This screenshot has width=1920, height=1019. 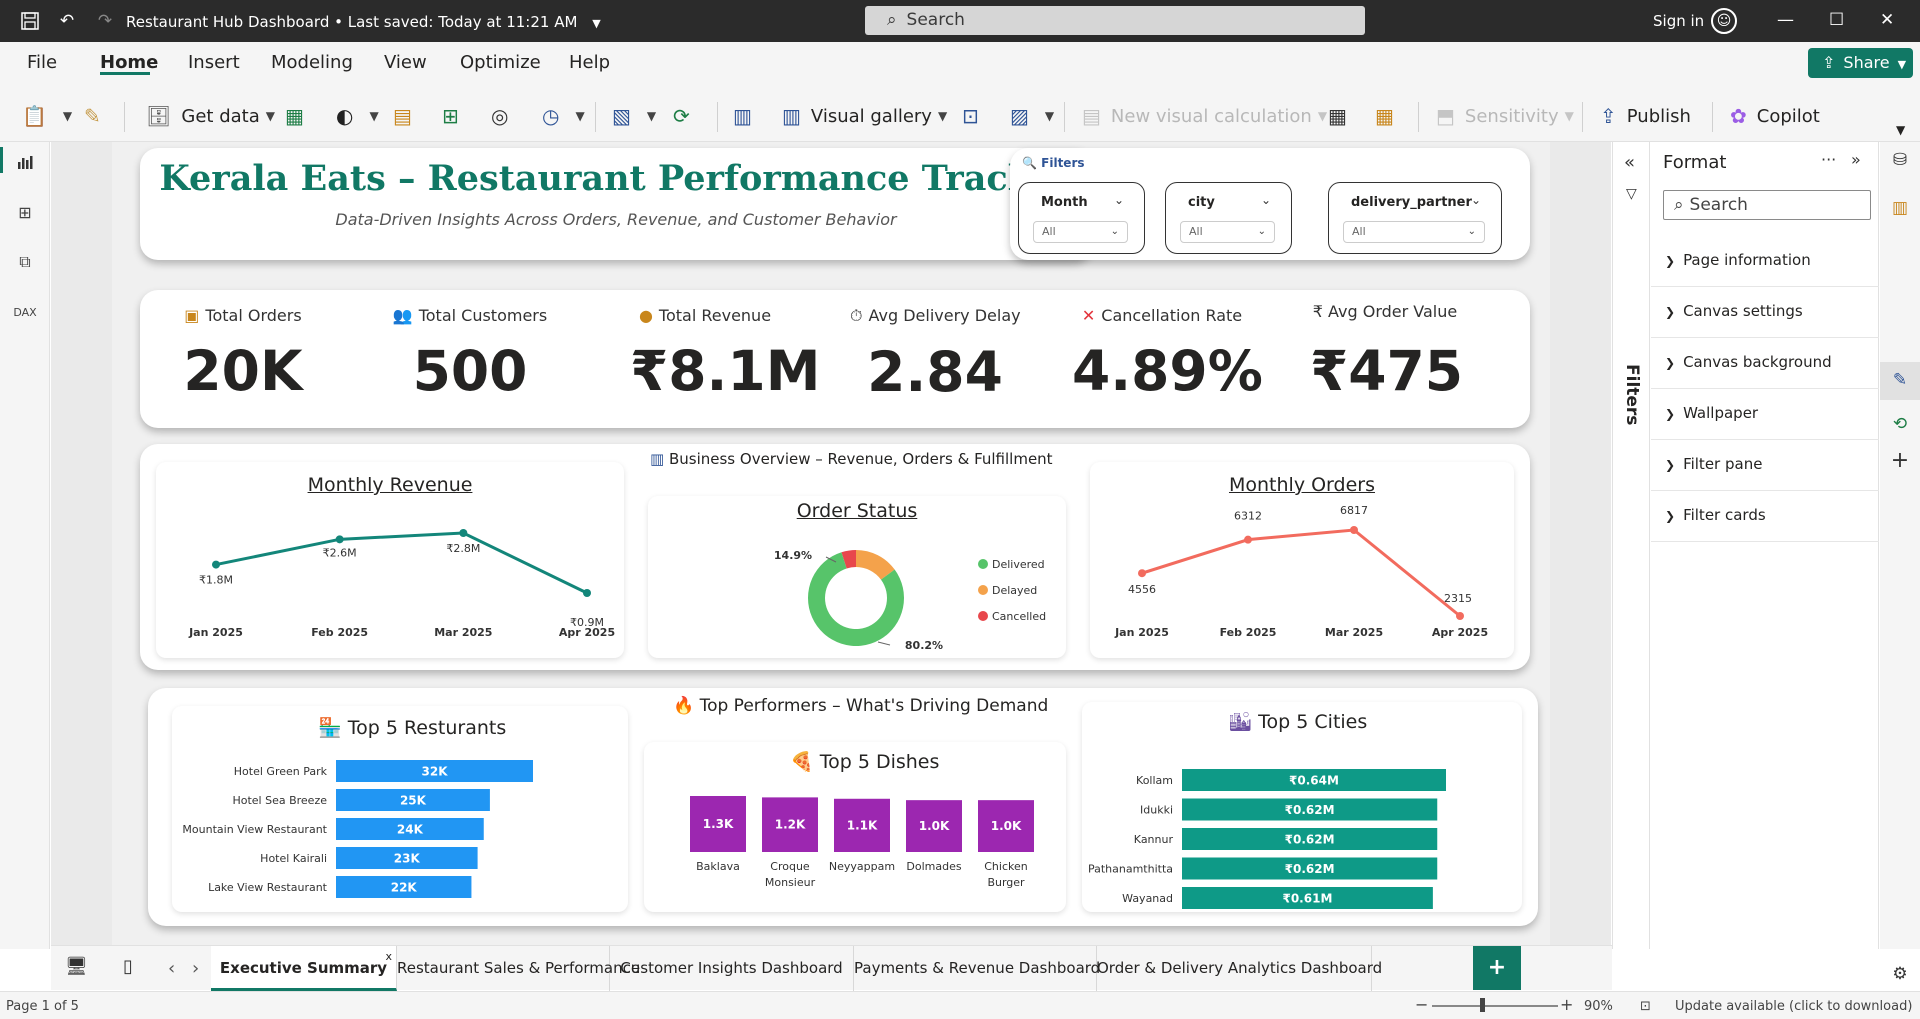 What do you see at coordinates (1828, 159) in the screenshot?
I see `more-options-icon: ···` at bounding box center [1828, 159].